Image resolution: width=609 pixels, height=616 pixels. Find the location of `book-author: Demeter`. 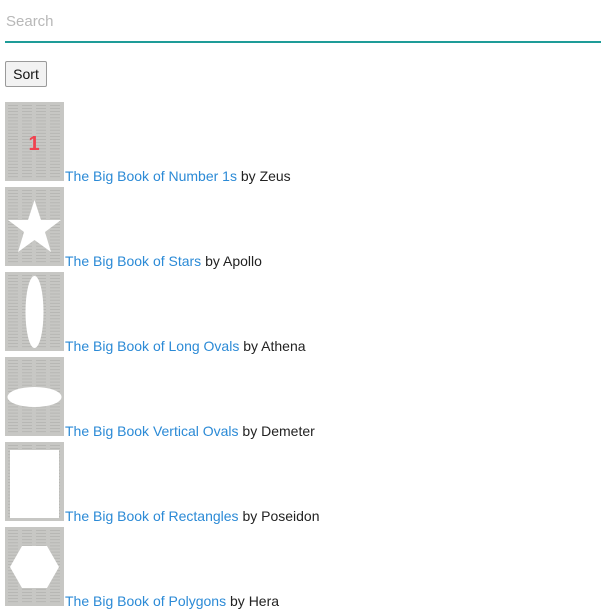

book-author: Demeter is located at coordinates (288, 431).